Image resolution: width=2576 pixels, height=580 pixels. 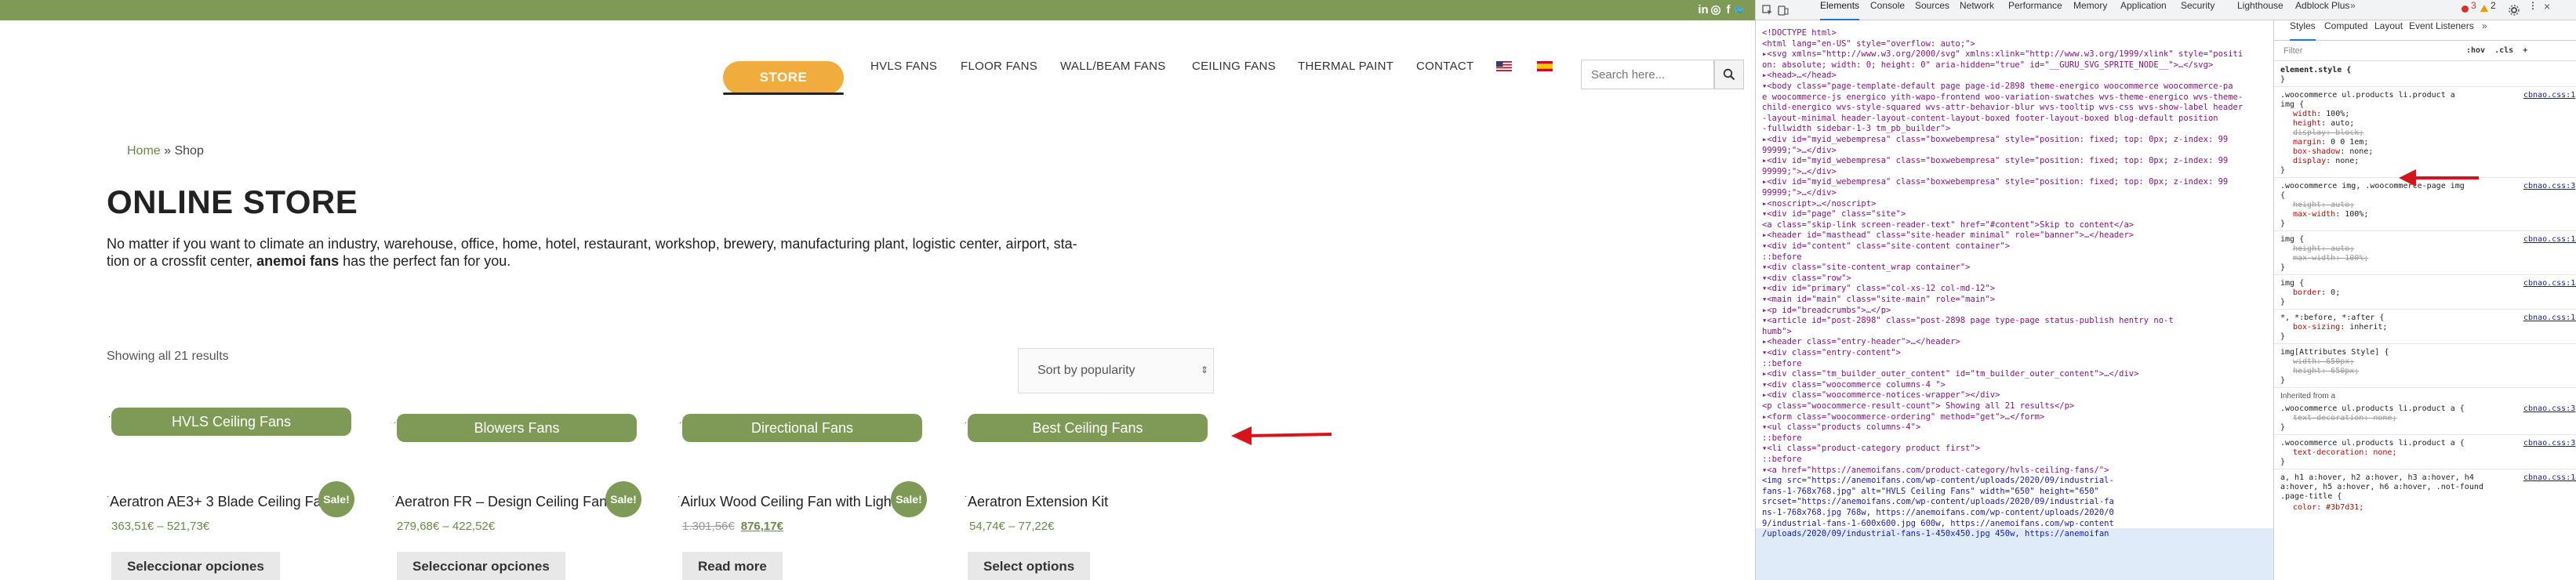 What do you see at coordinates (1234, 66) in the screenshot?
I see `nav-ceiling-fans: CEILING FANS` at bounding box center [1234, 66].